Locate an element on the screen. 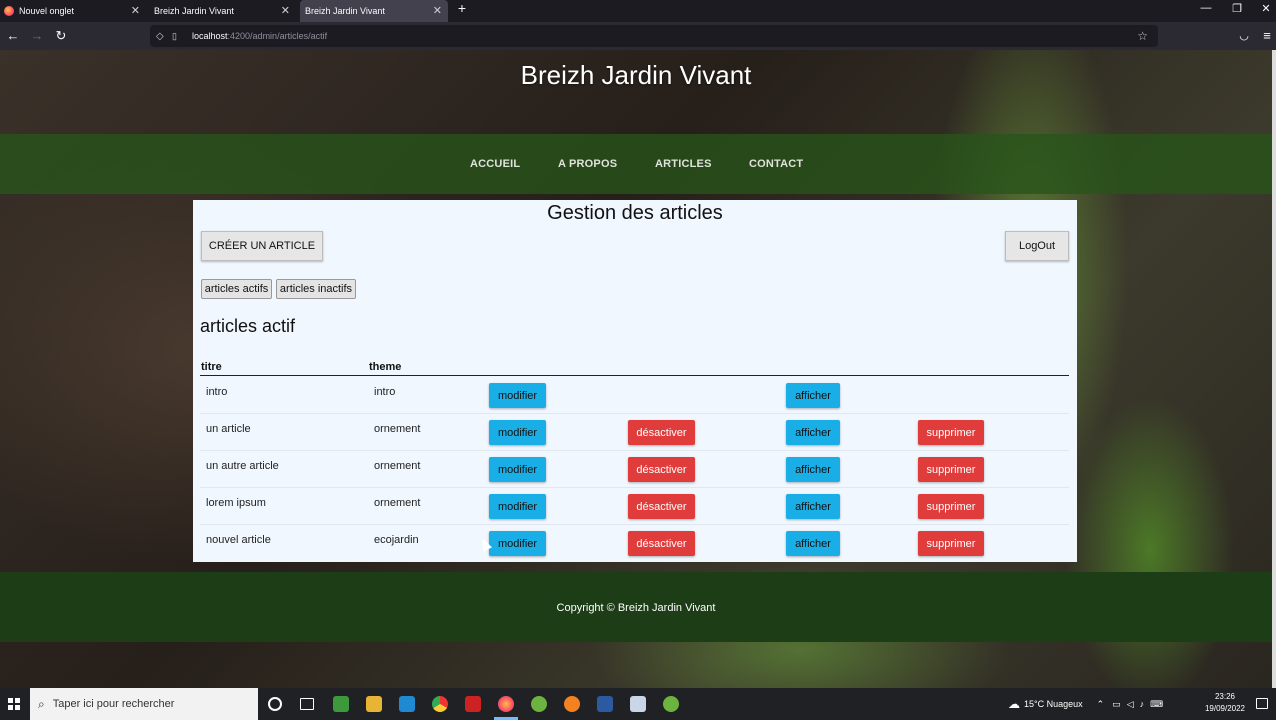 The image size is (1276, 720). tab-title: Breizh Jardin Vivant is located at coordinates (345, 11).